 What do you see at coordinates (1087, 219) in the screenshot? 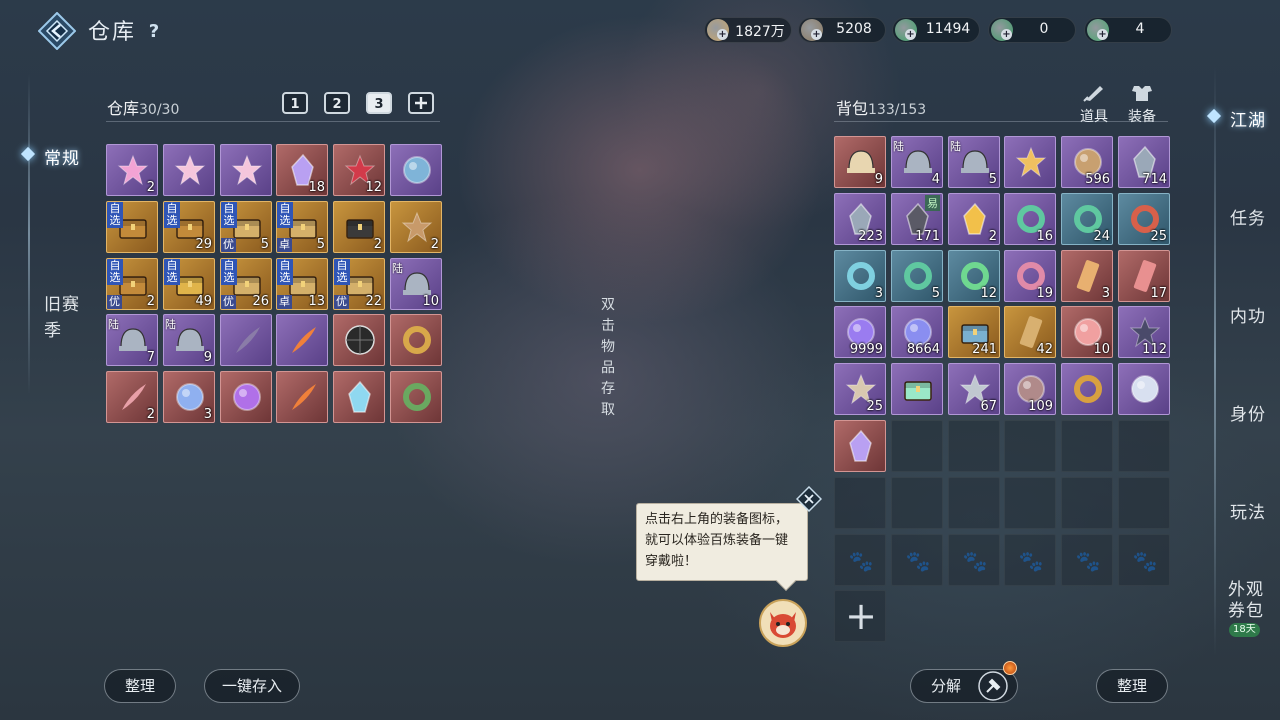
I see `backpack-item-slot: 24` at bounding box center [1087, 219].